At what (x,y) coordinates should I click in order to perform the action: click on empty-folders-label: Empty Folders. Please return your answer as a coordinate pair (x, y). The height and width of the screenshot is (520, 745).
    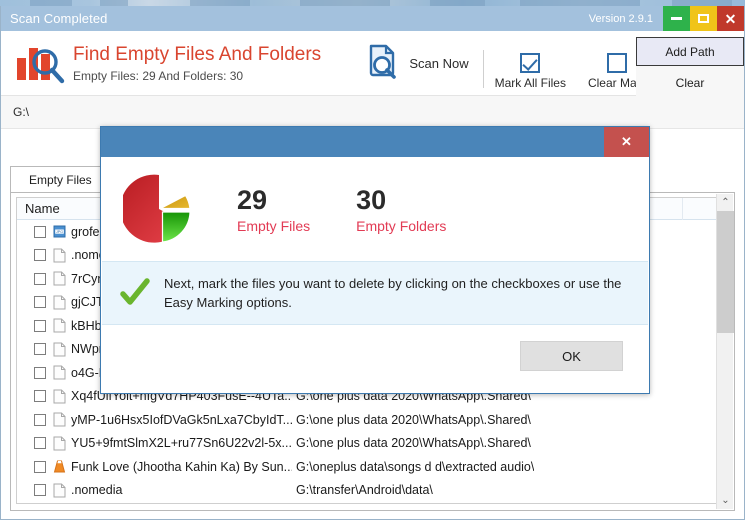
    Looking at the image, I should click on (401, 225).